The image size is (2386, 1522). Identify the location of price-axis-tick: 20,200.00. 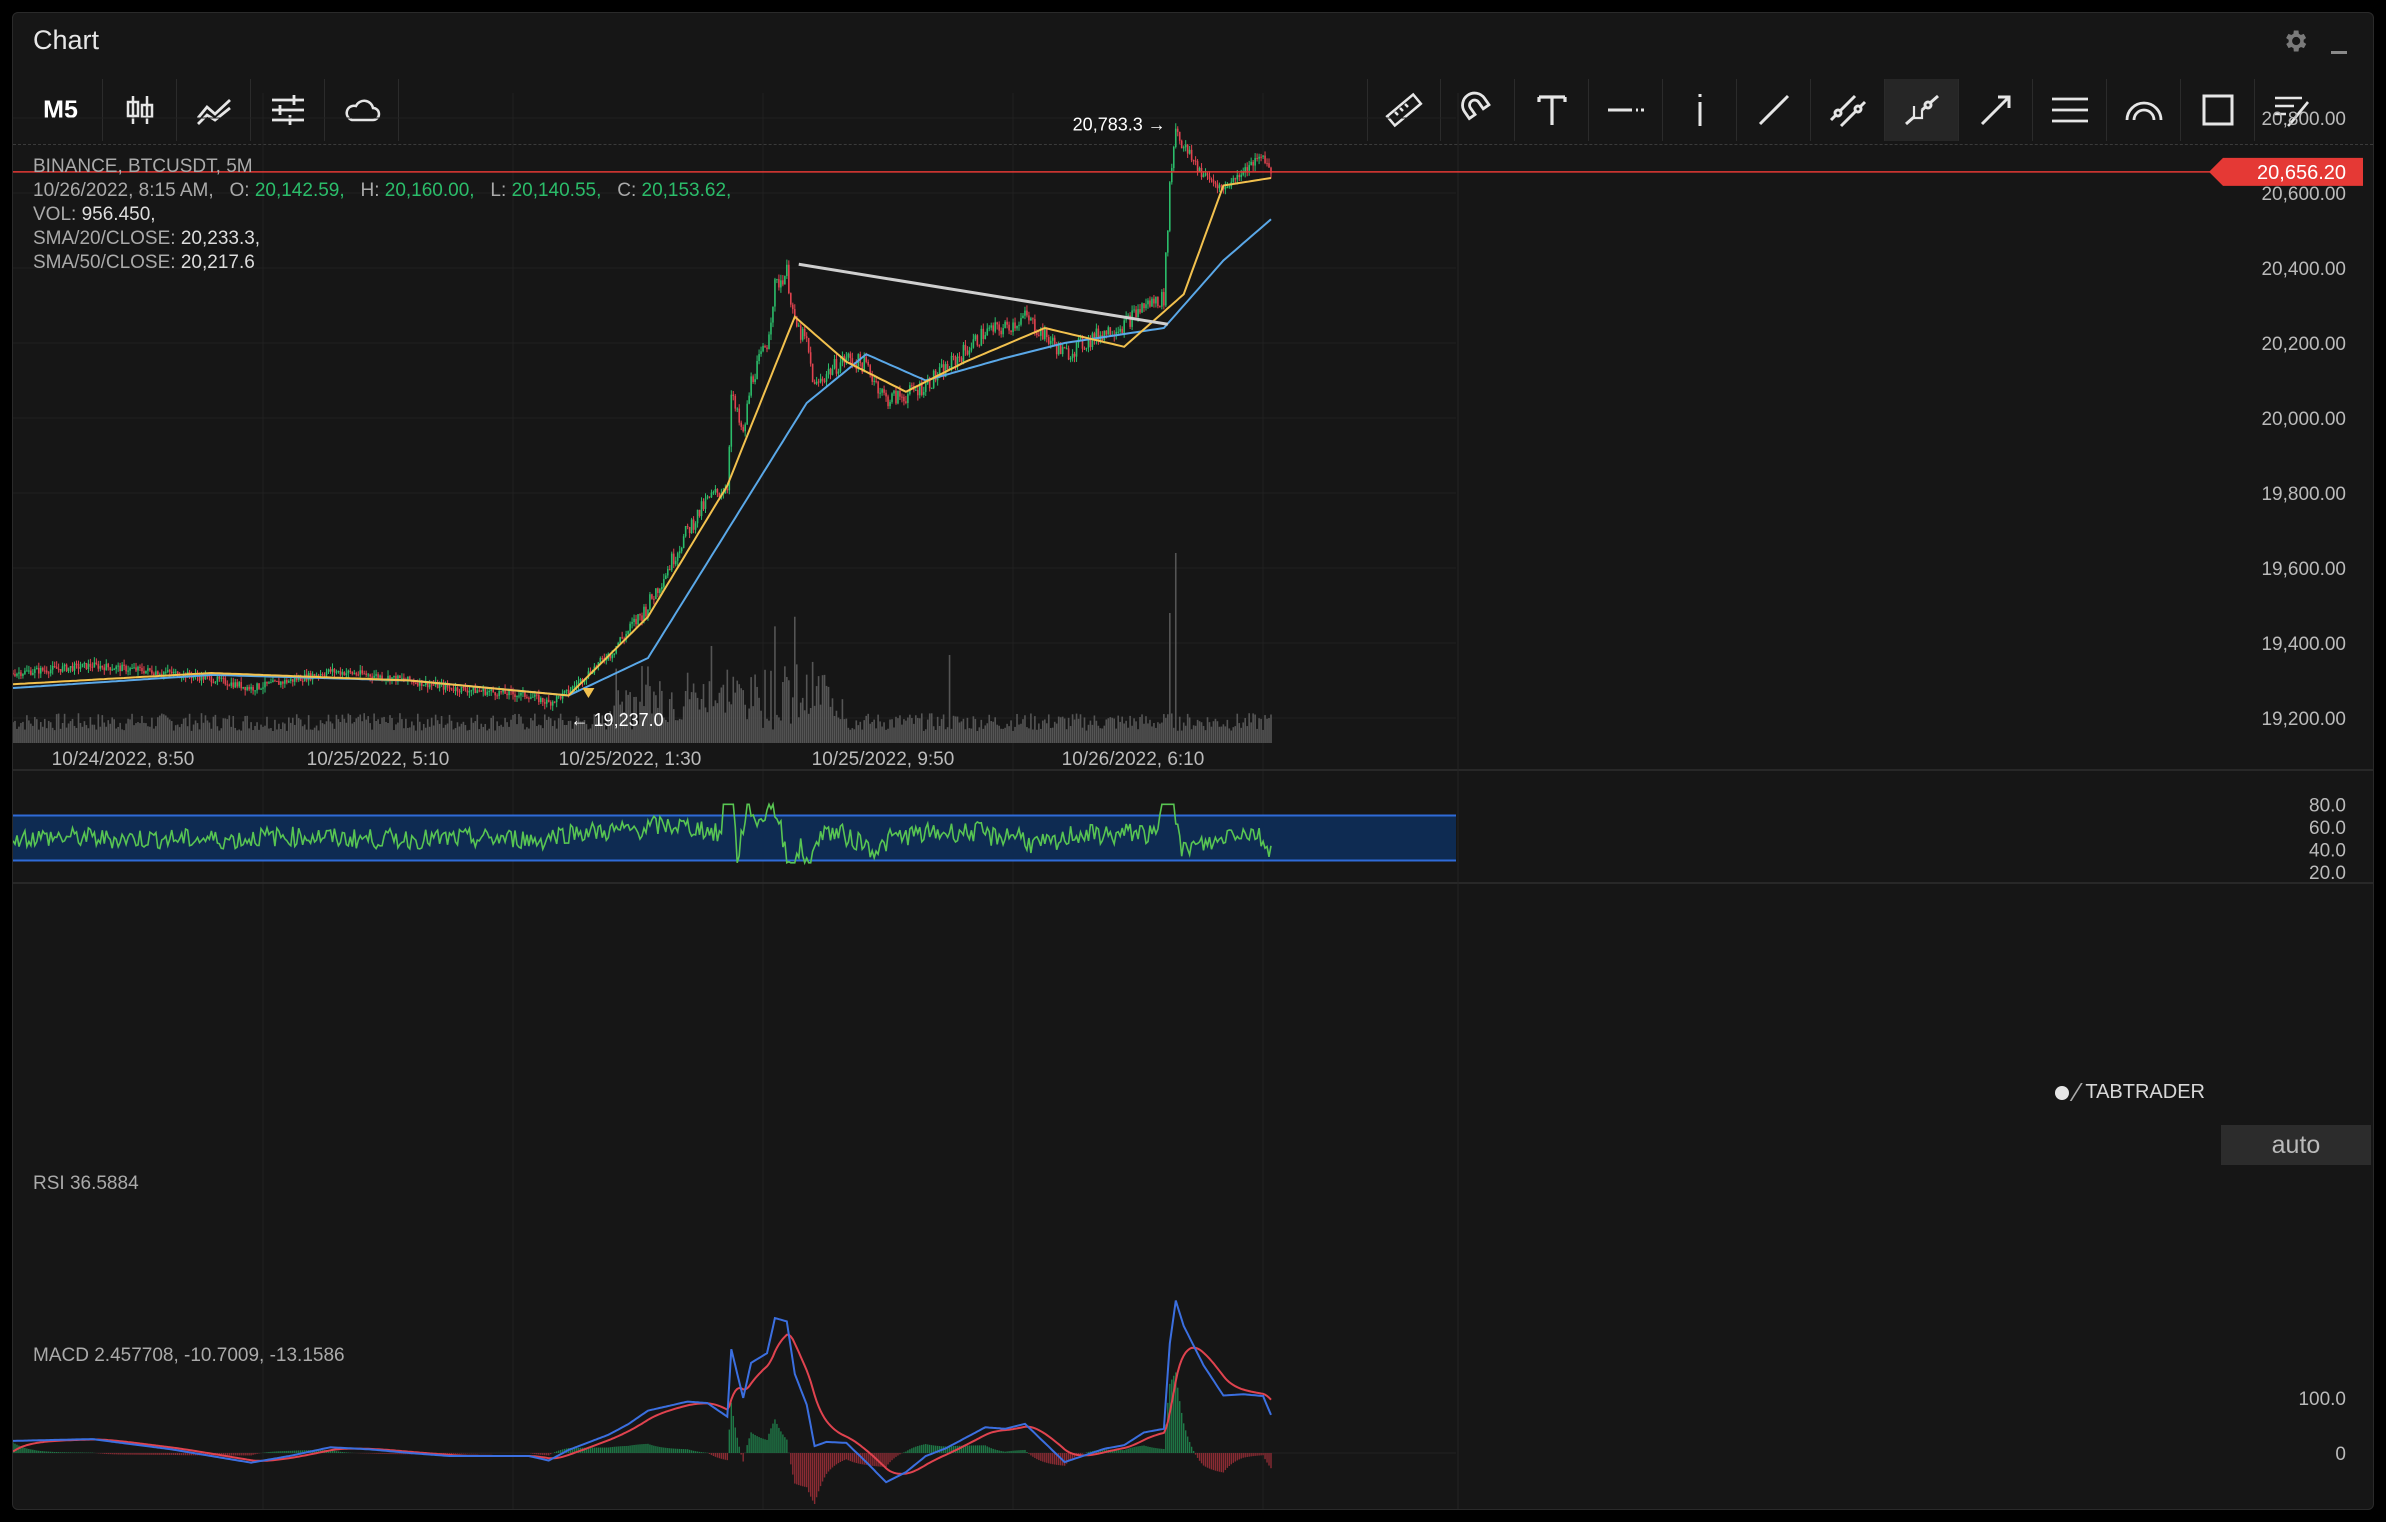
(2303, 344).